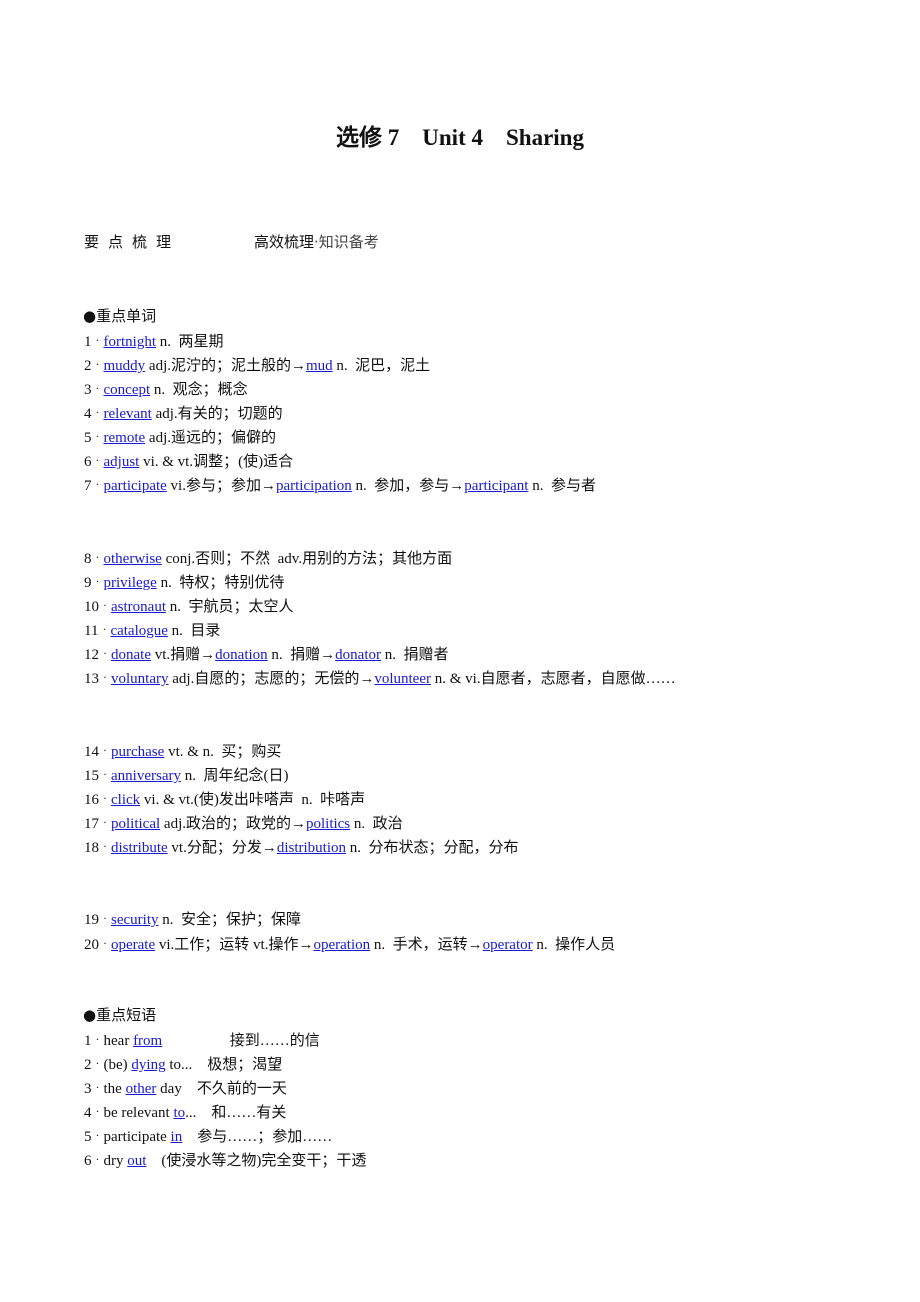  What do you see at coordinates (184, 582) in the screenshot?
I see `word-item: 9 · privilege n. 特权；特别优待` at bounding box center [184, 582].